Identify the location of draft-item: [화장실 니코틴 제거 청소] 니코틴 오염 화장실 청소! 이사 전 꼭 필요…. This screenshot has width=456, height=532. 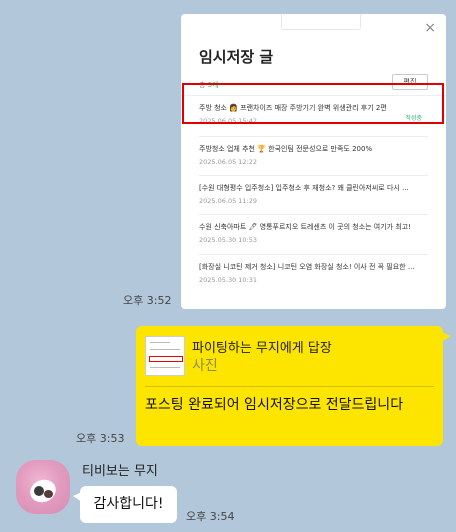
(313, 277).